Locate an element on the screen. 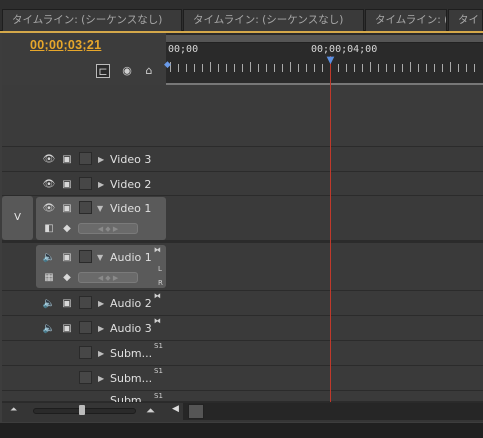  channel-right-label: R is located at coordinates (160, 283).